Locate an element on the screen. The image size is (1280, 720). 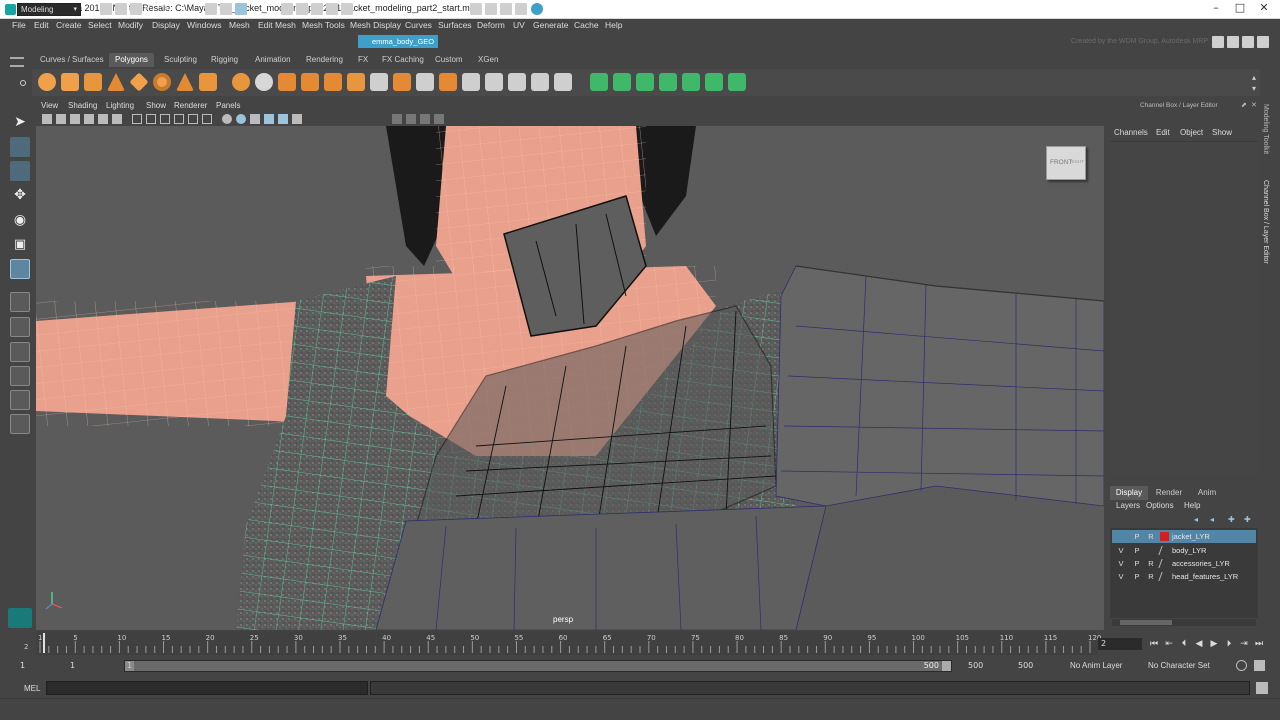
select-camera-icon is located at coordinates (47, 119).